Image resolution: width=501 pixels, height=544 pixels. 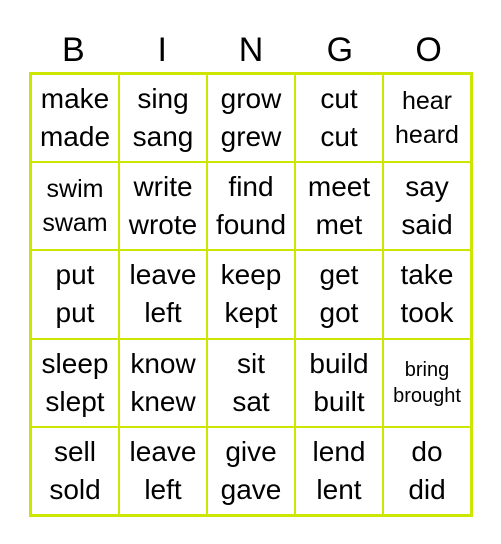 What do you see at coordinates (251, 382) in the screenshot?
I see `bingo-cell: sit sat` at bounding box center [251, 382].